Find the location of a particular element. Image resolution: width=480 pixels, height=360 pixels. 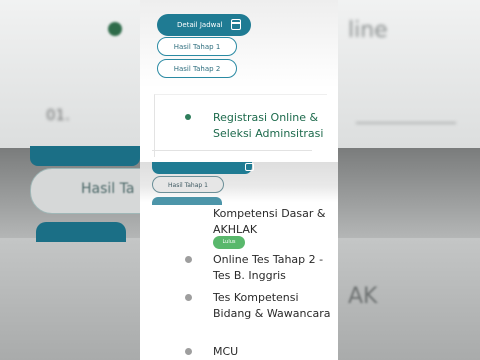

overlay-hasil-tahap-1-label: Hasil Tahap 1 is located at coordinates (188, 185).